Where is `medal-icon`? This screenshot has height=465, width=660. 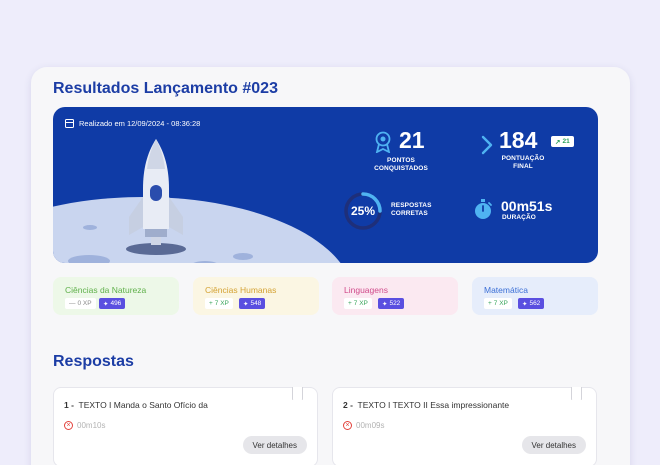
medal-icon is located at coordinates (383, 142).